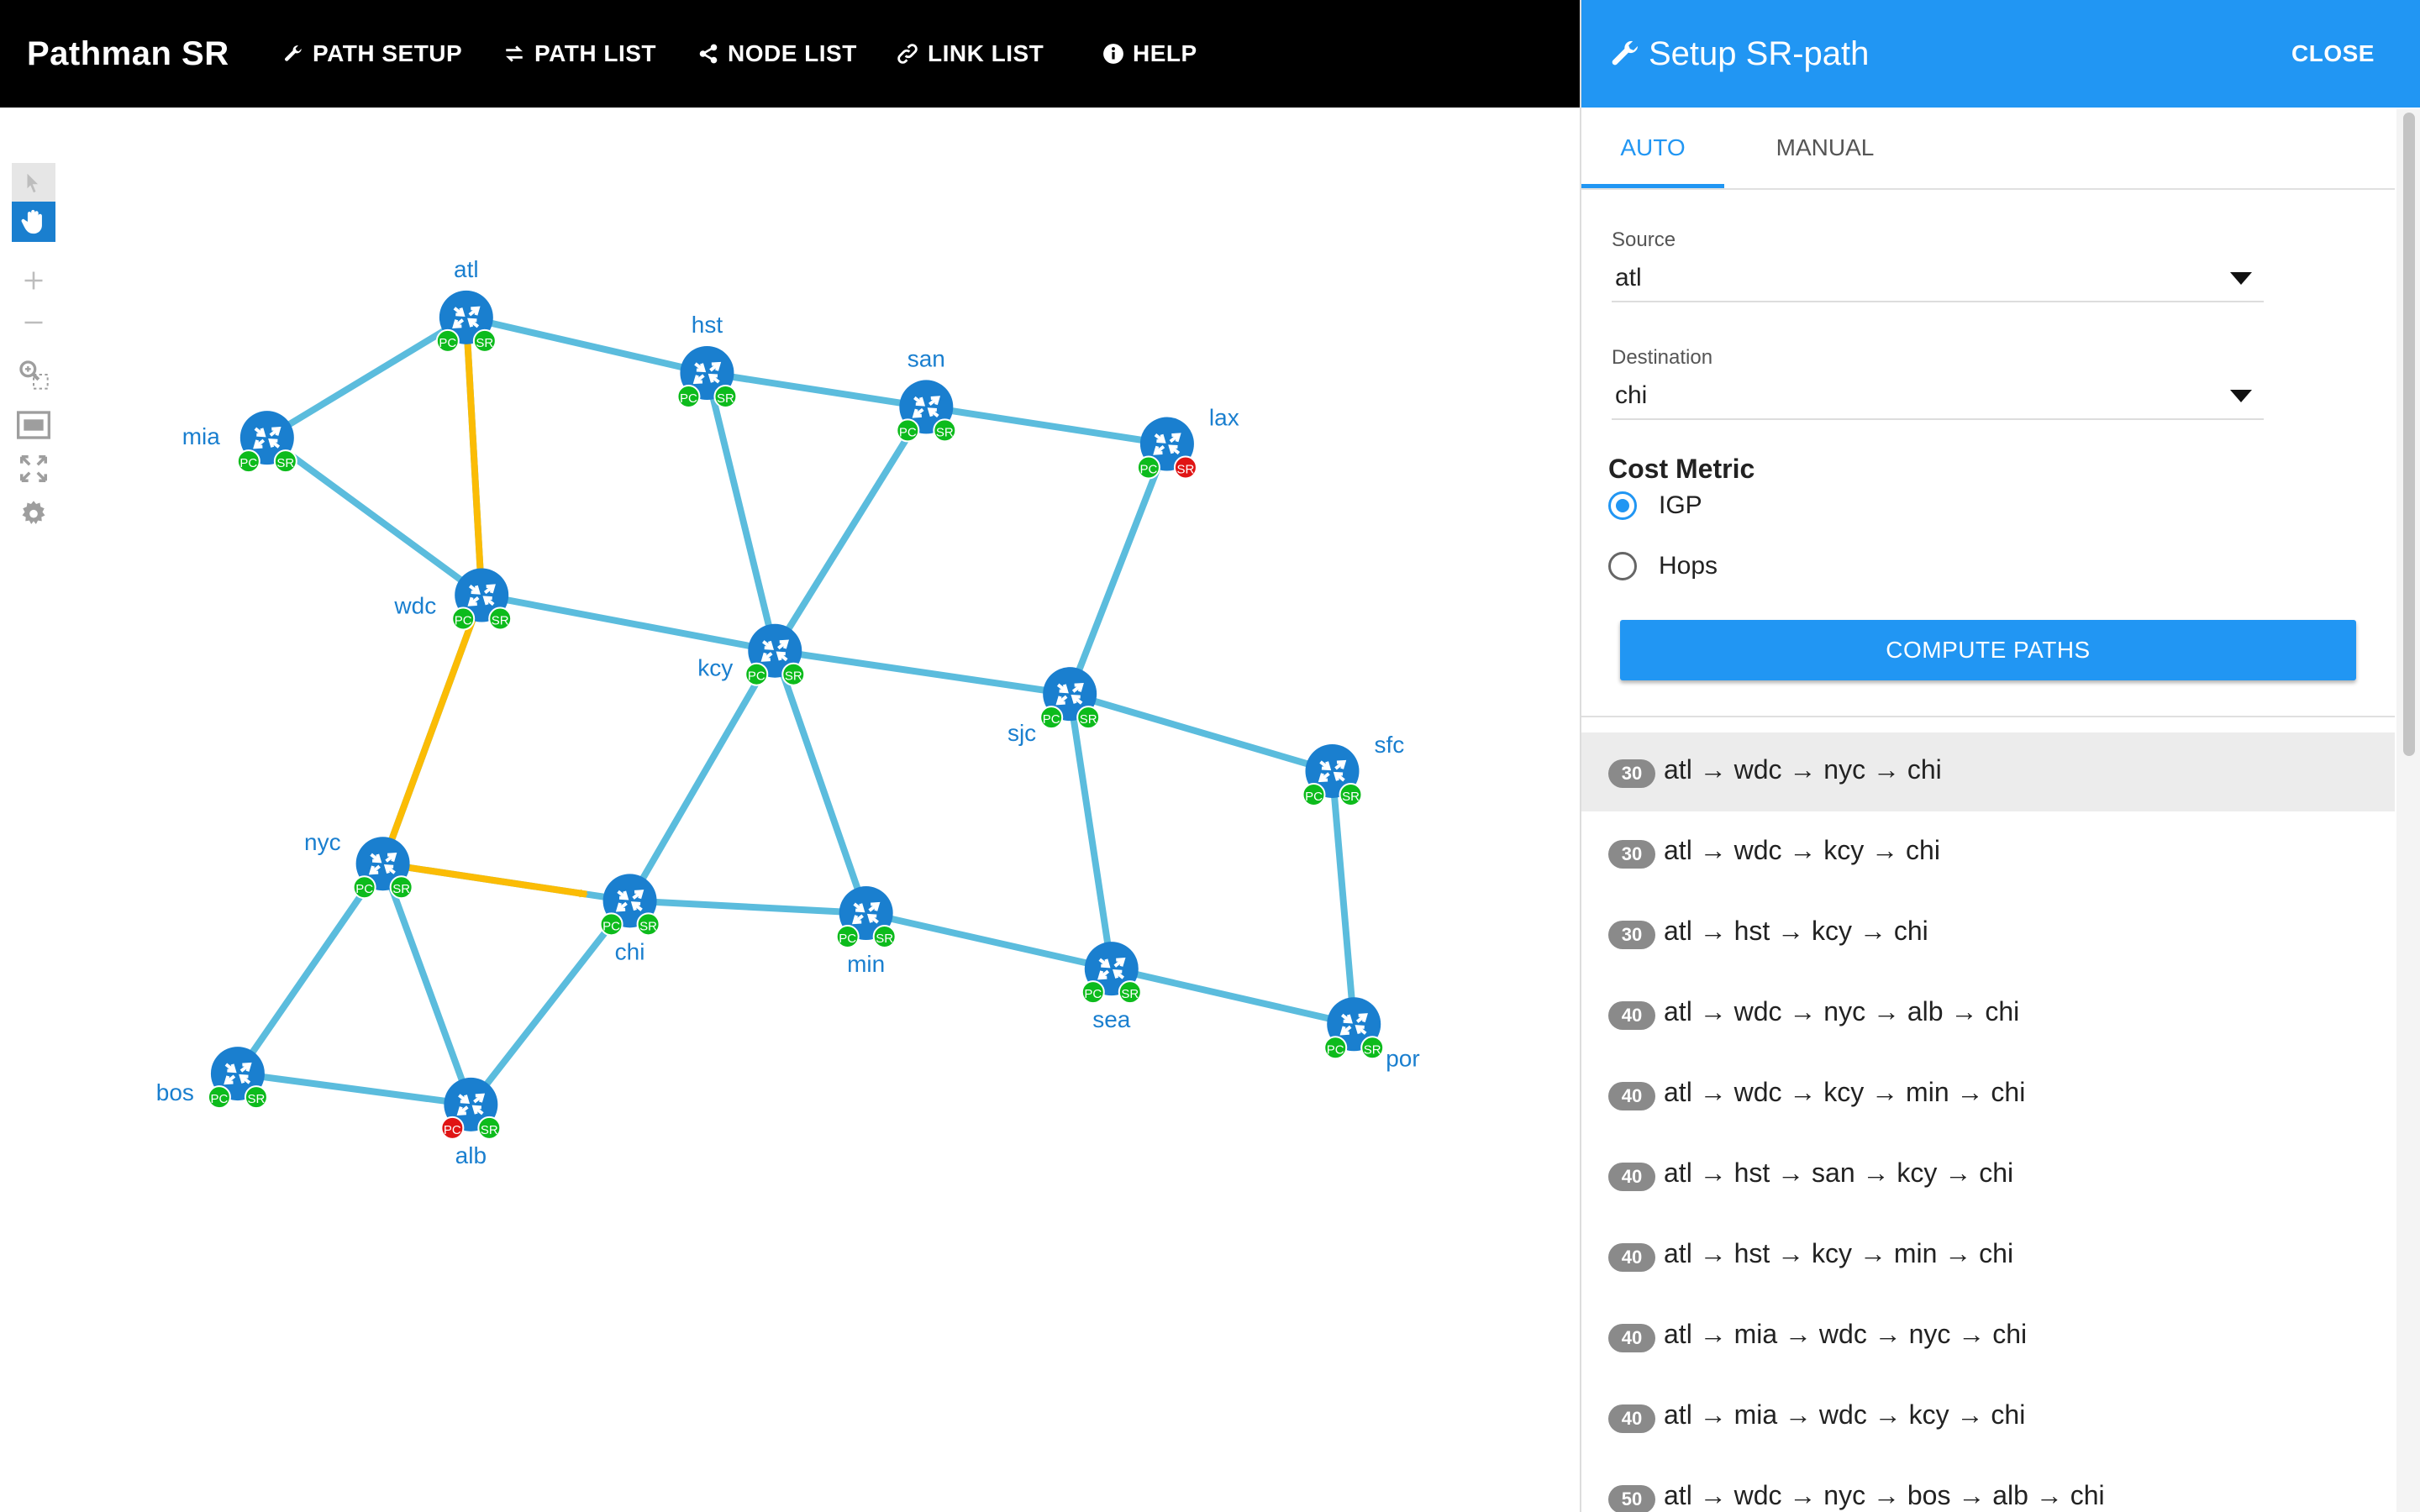 Image resolution: width=2420 pixels, height=1512 pixels. I want to click on minus-icon, so click(34, 322).